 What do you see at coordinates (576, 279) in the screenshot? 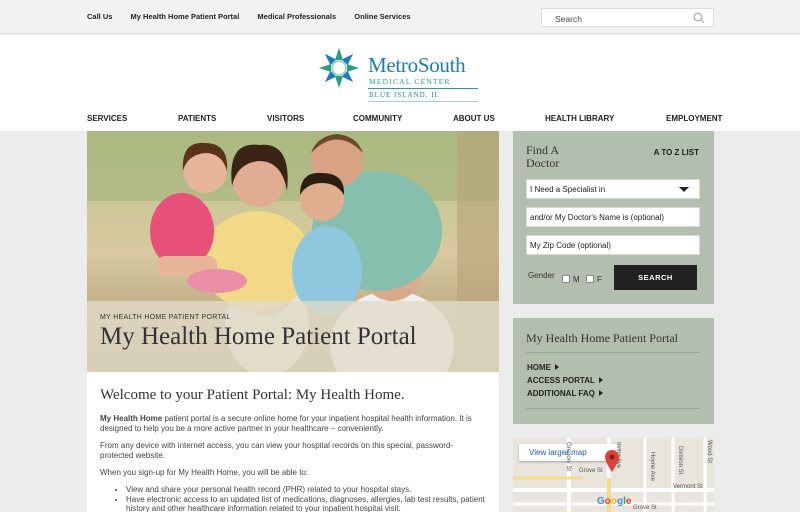
I see `male-label: M` at bounding box center [576, 279].